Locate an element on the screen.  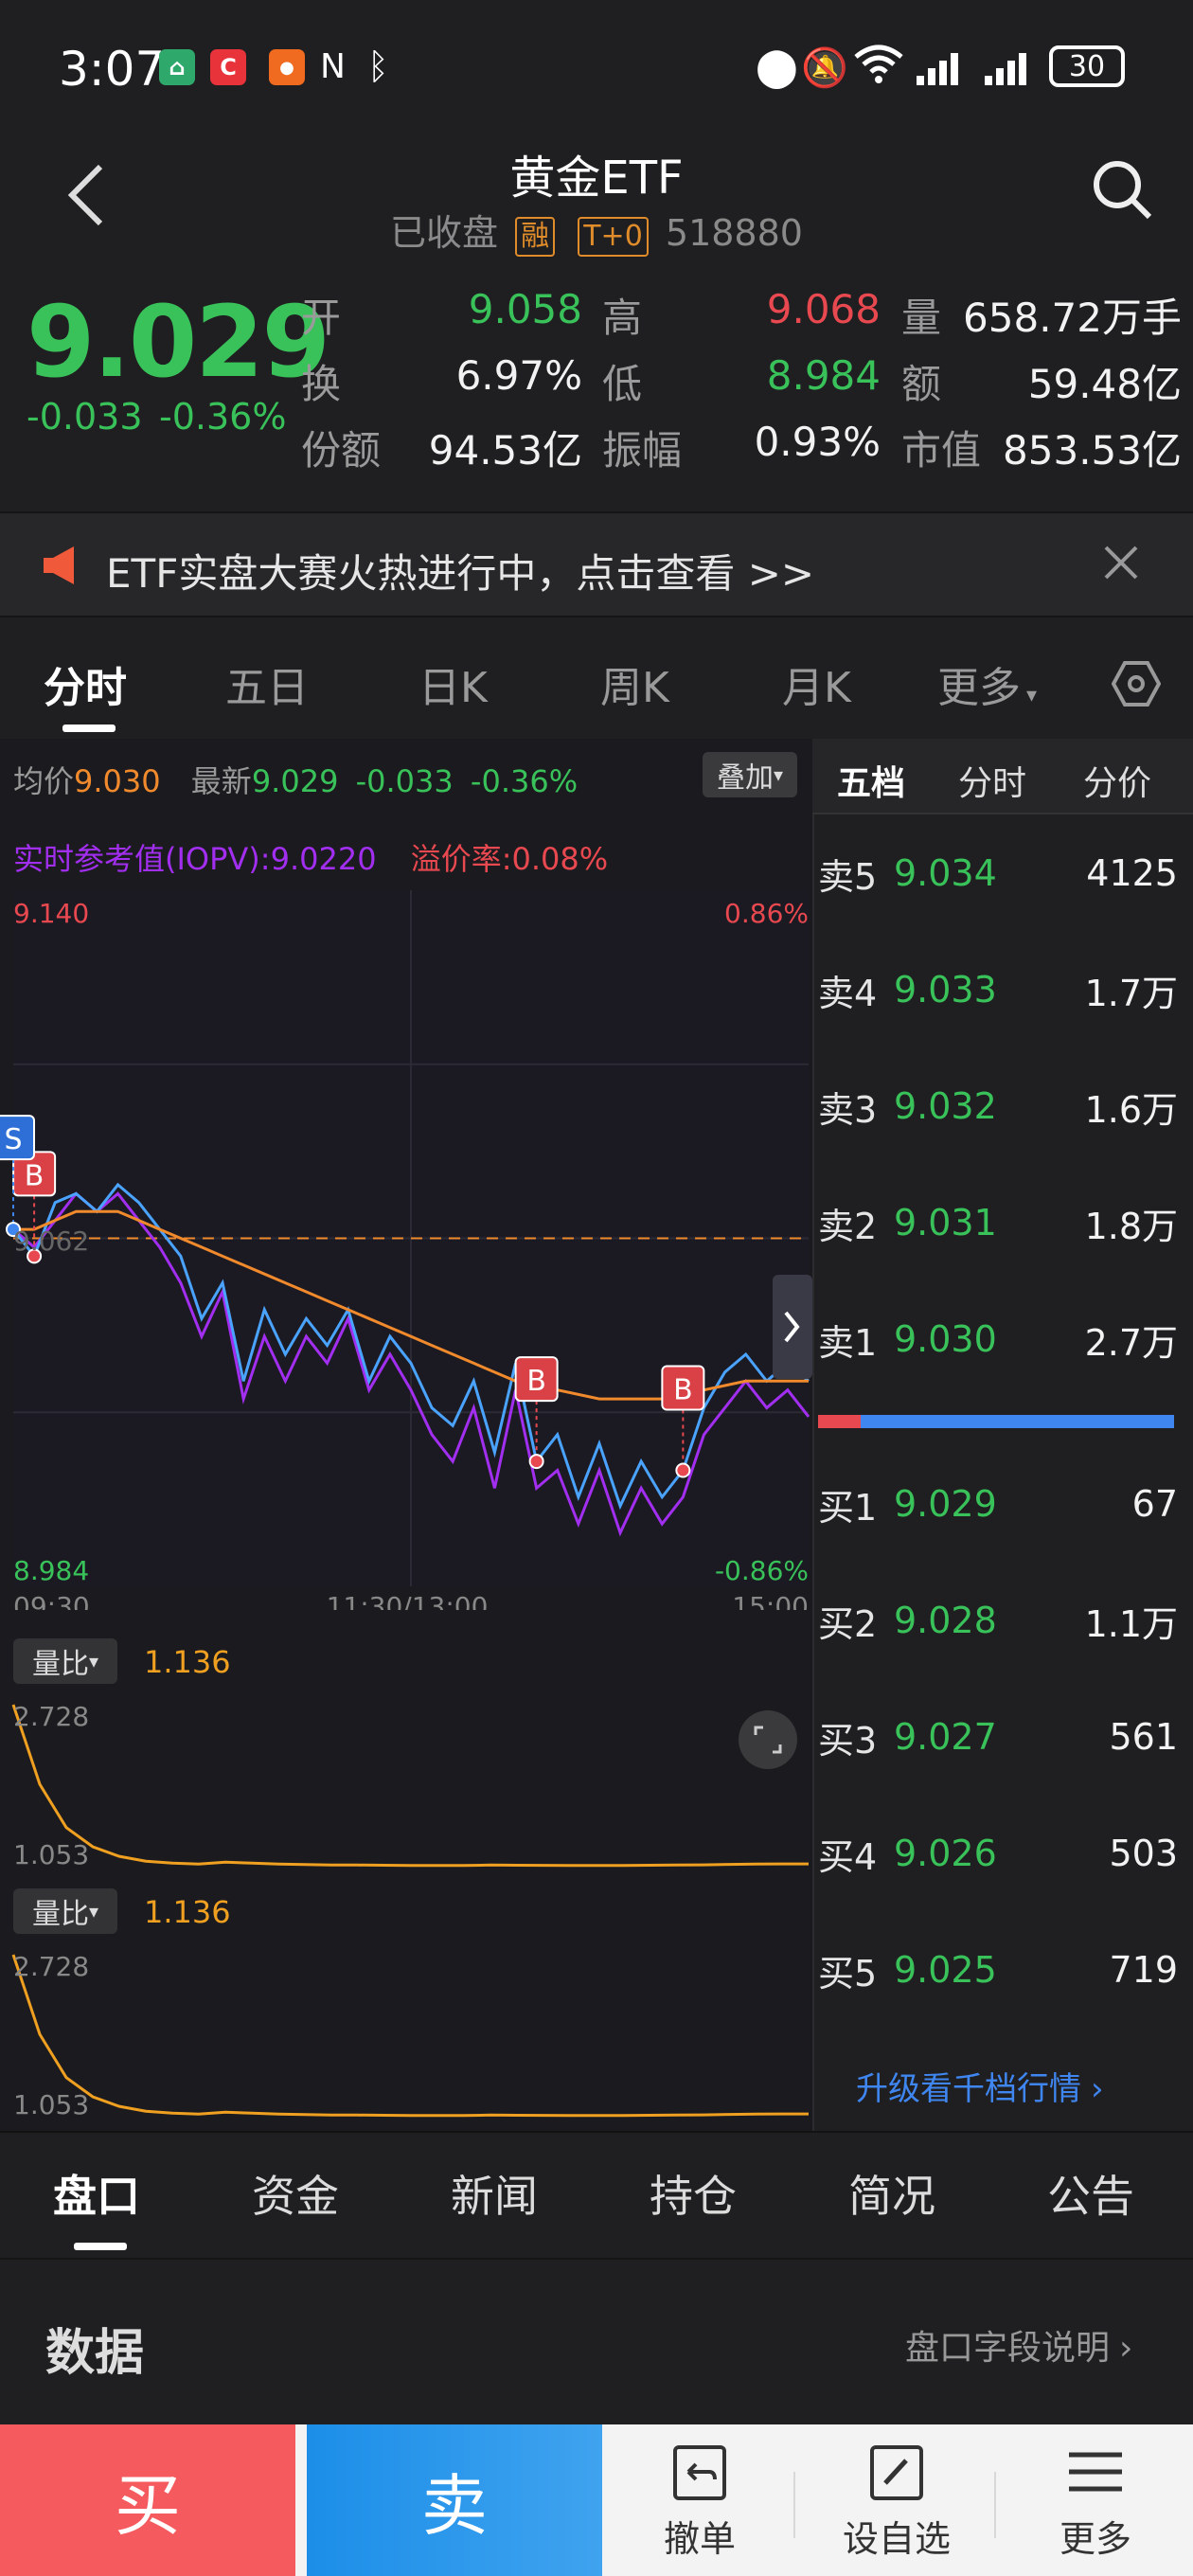
volume-ratio-selector-1: 量比 ▾ is located at coordinates (65, 1661).